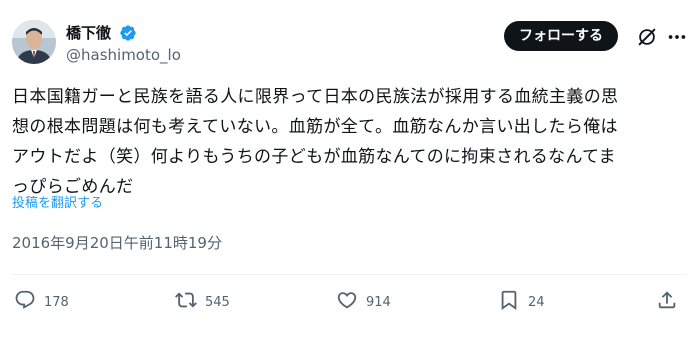 This screenshot has height=338, width=698. I want to click on like-count: 914, so click(378, 302).